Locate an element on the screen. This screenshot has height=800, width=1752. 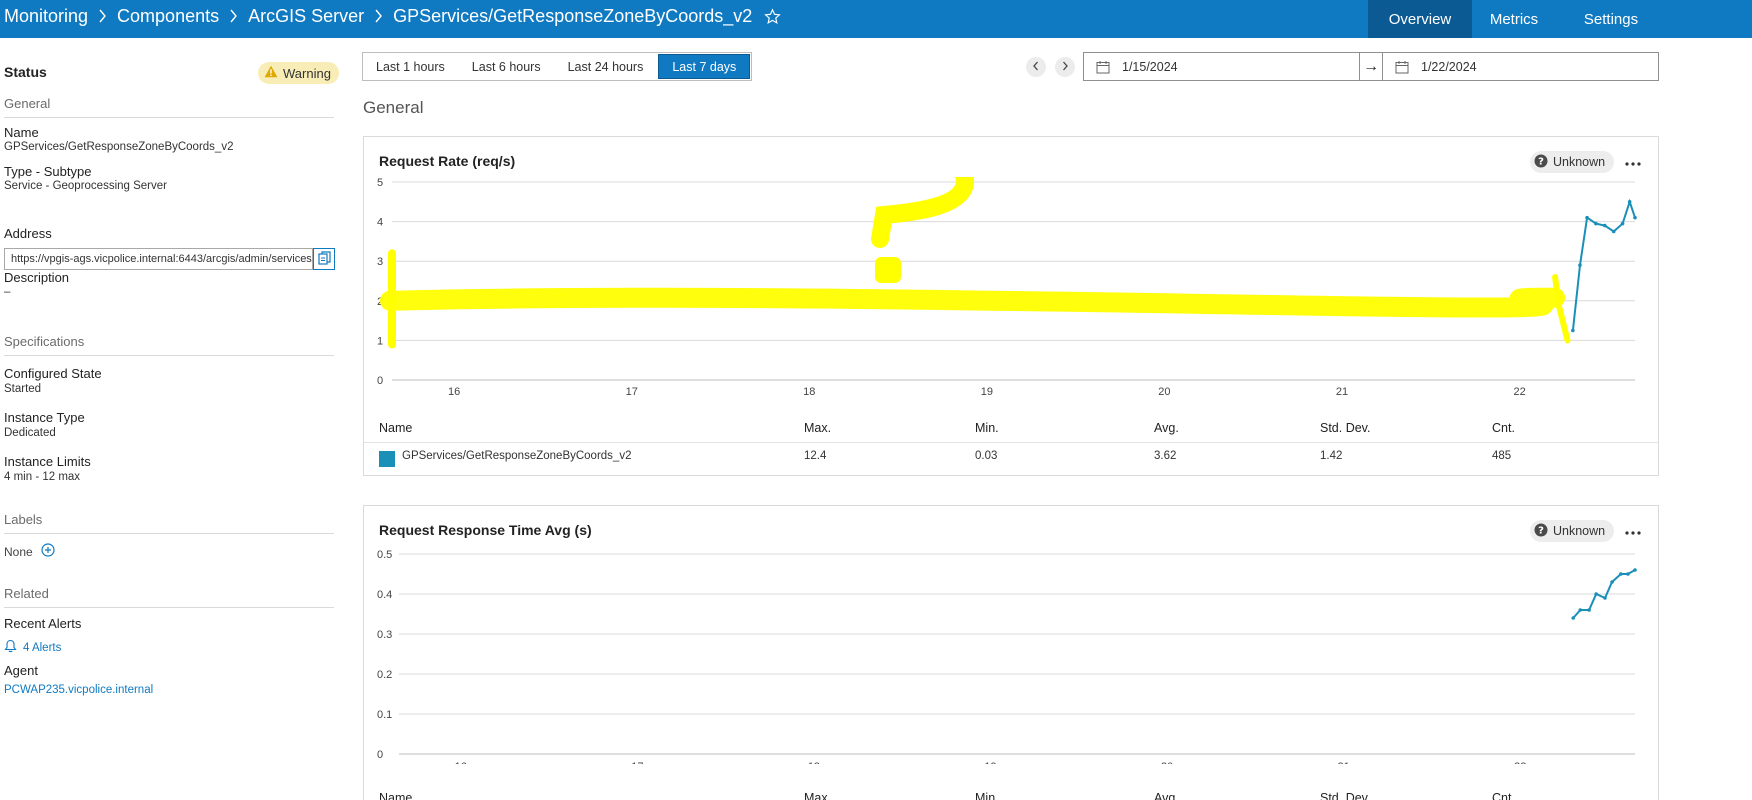
section-specifications: Specifications is located at coordinates (169, 345).